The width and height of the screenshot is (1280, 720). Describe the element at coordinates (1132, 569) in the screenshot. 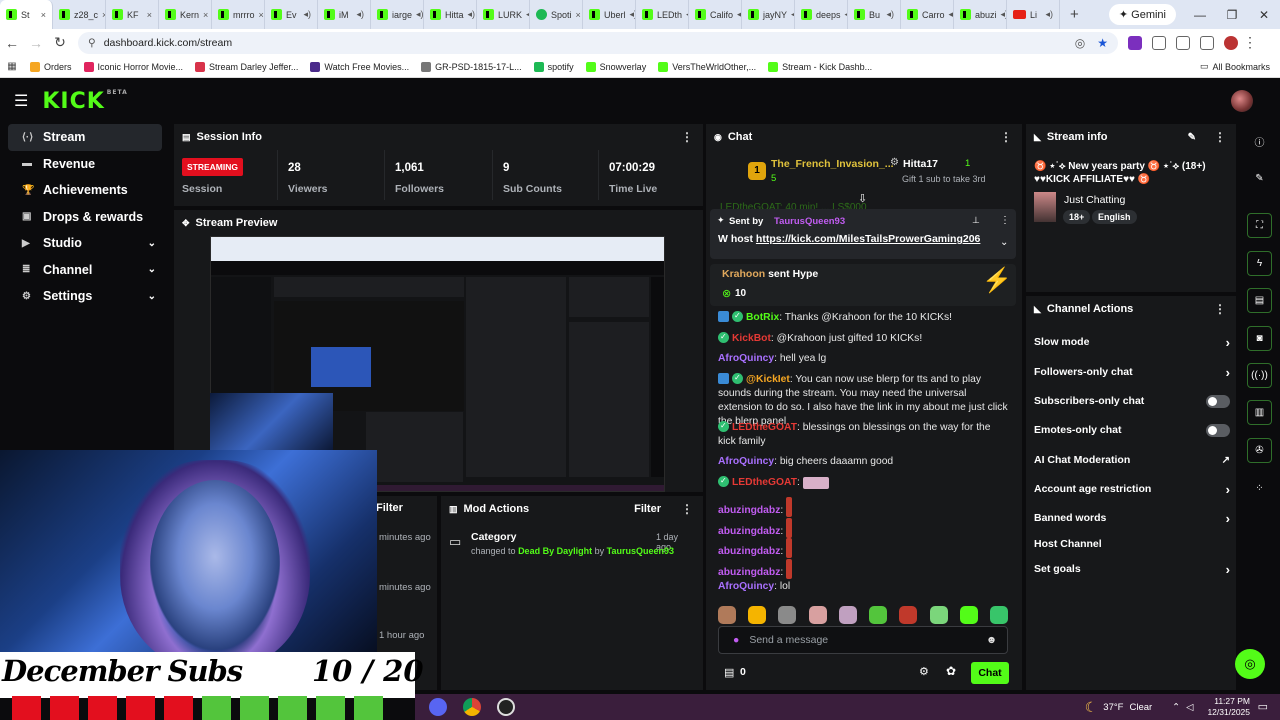

I see `channel-action-set-goals: Set goals ›` at that location.